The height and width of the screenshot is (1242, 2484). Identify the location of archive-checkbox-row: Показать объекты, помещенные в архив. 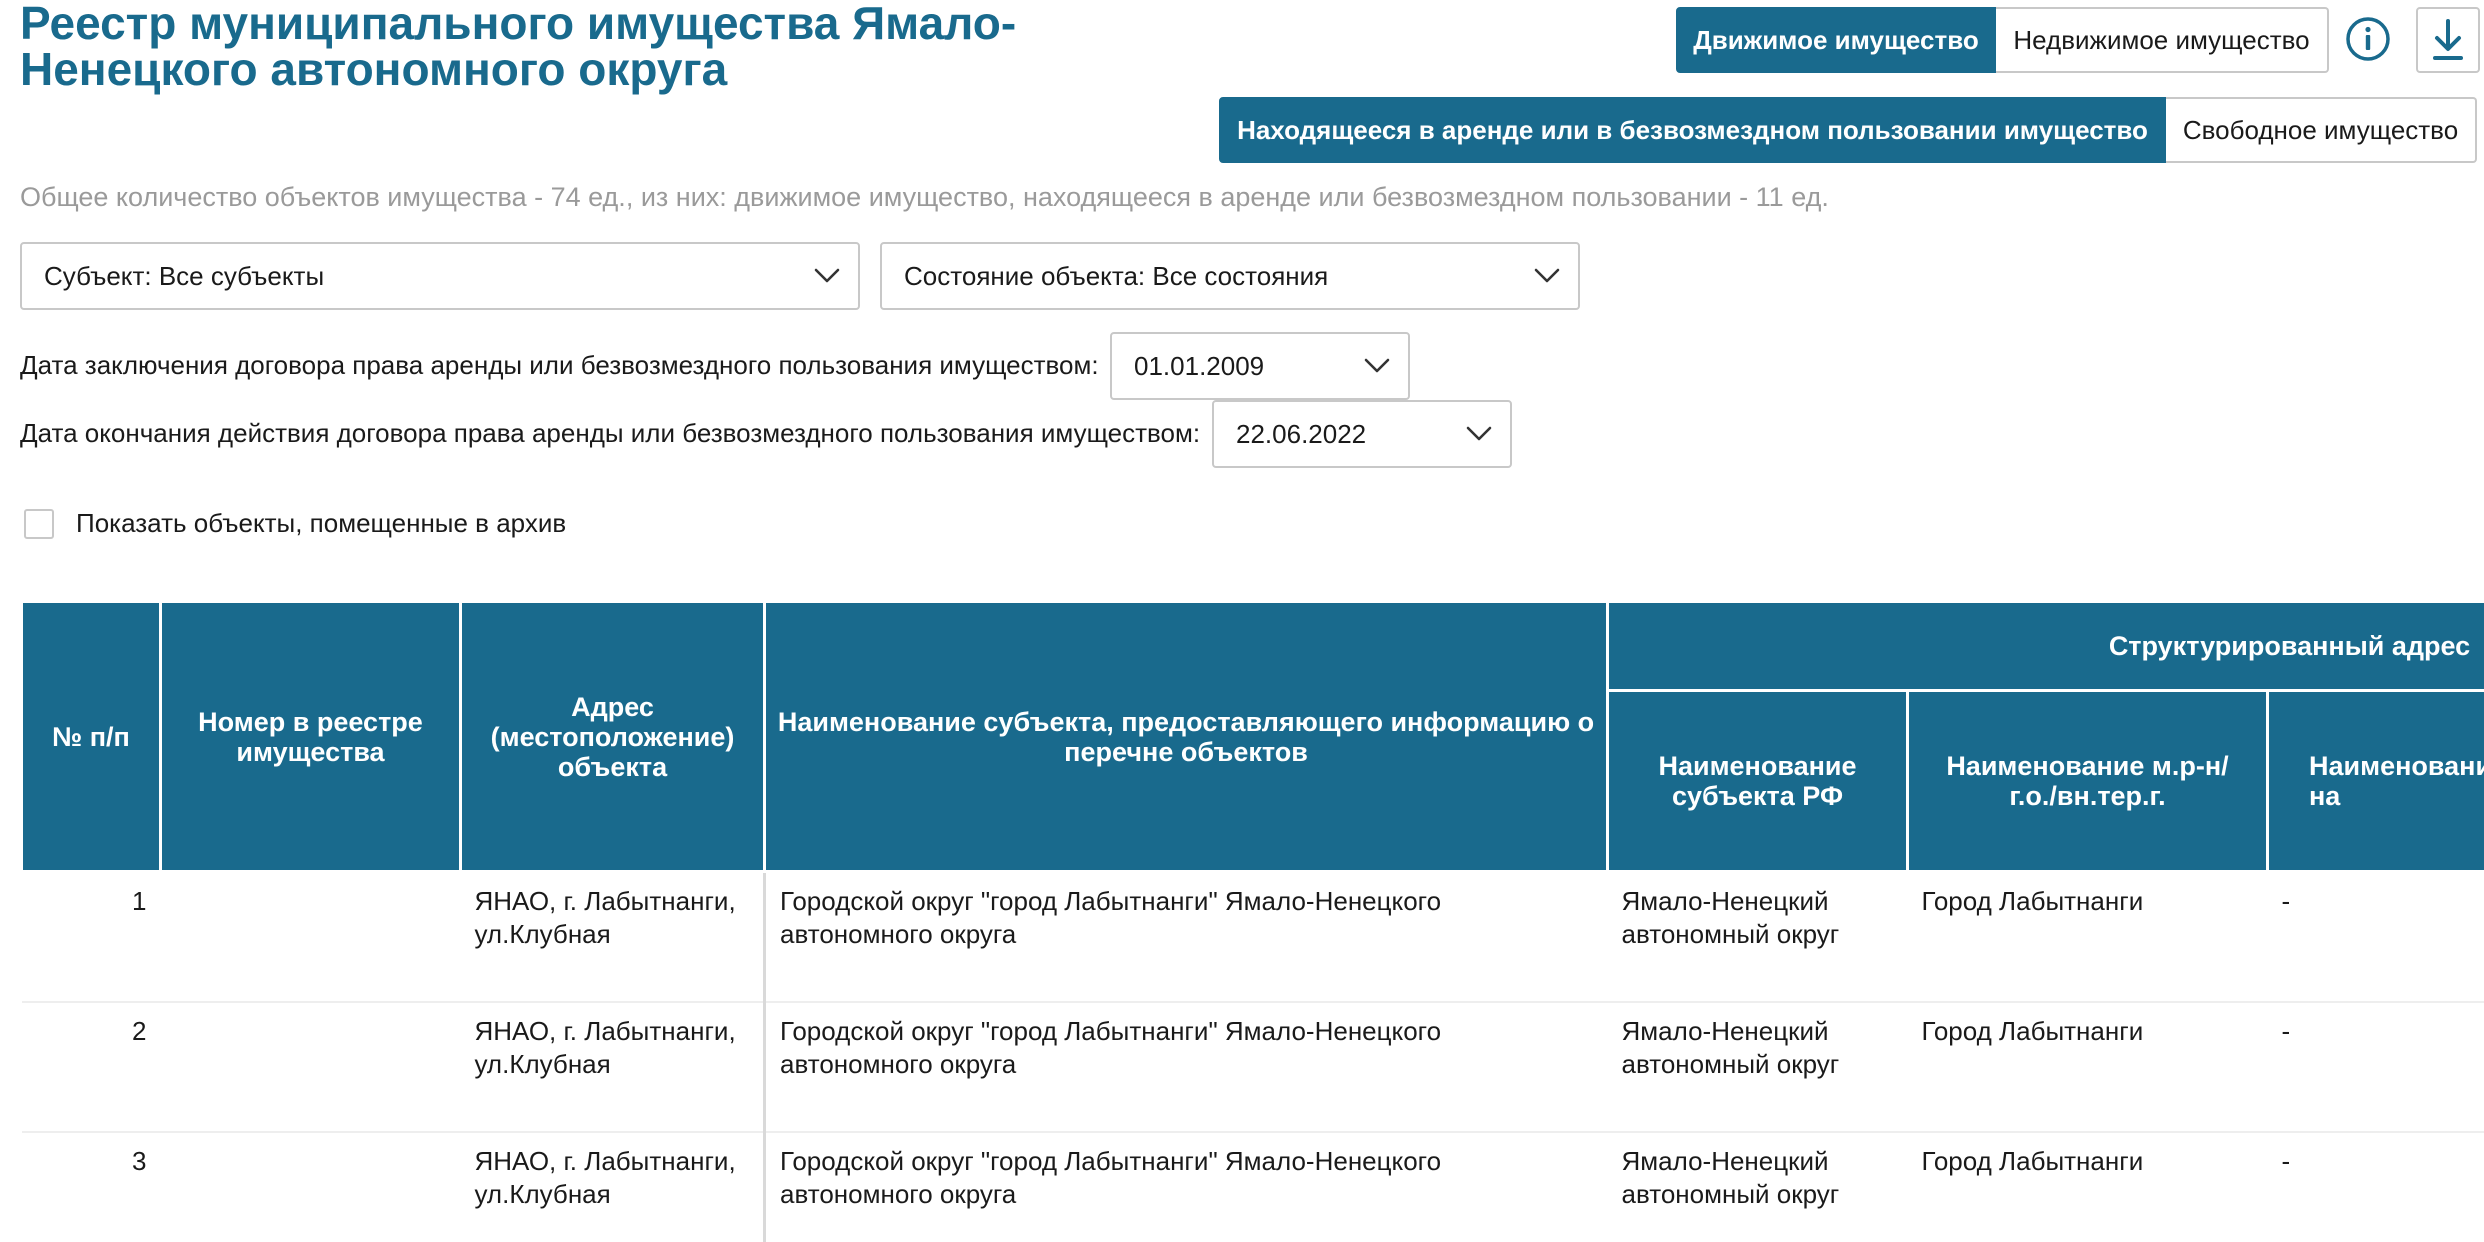
(295, 523).